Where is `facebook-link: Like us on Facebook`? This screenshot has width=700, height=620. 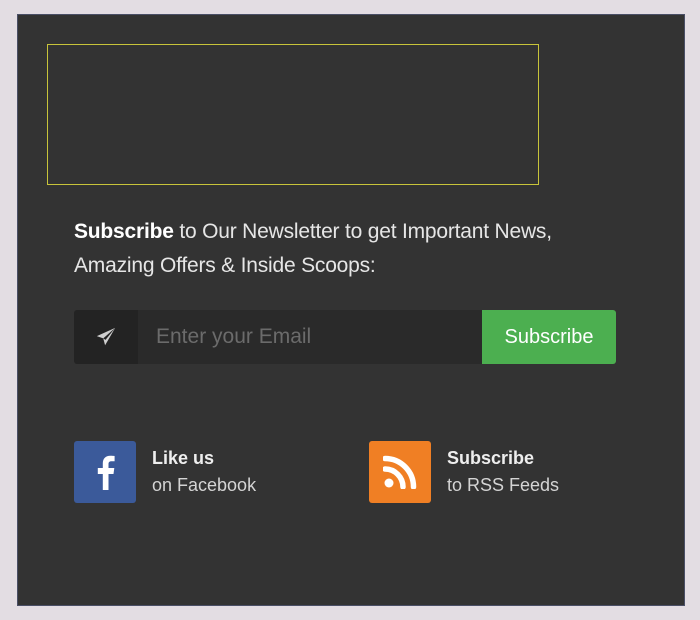 facebook-link: Like us on Facebook is located at coordinates (165, 472).